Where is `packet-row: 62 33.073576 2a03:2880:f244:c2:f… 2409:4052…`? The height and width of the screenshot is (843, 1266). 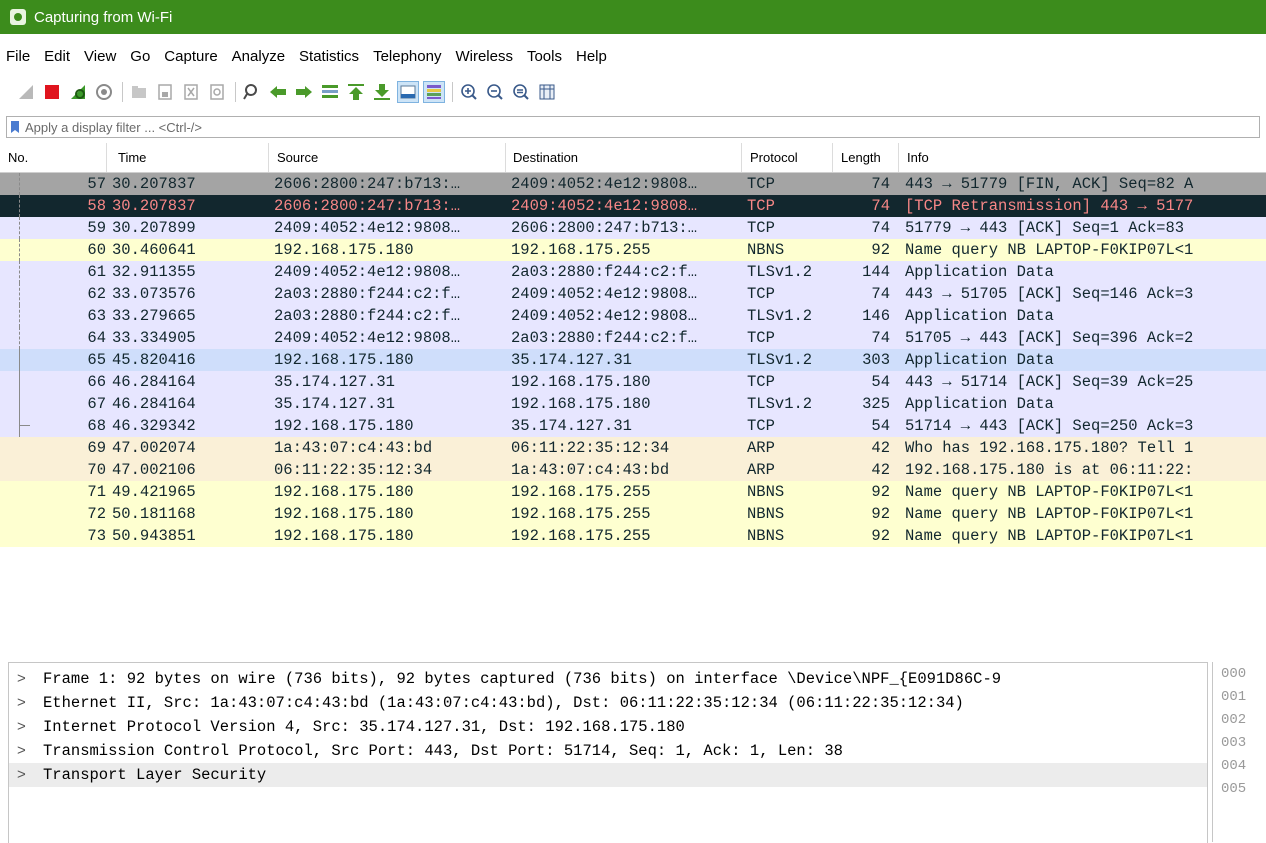
packet-row: 62 33.073576 2a03:2880:f244:c2:f… 2409:4052… is located at coordinates (633, 294).